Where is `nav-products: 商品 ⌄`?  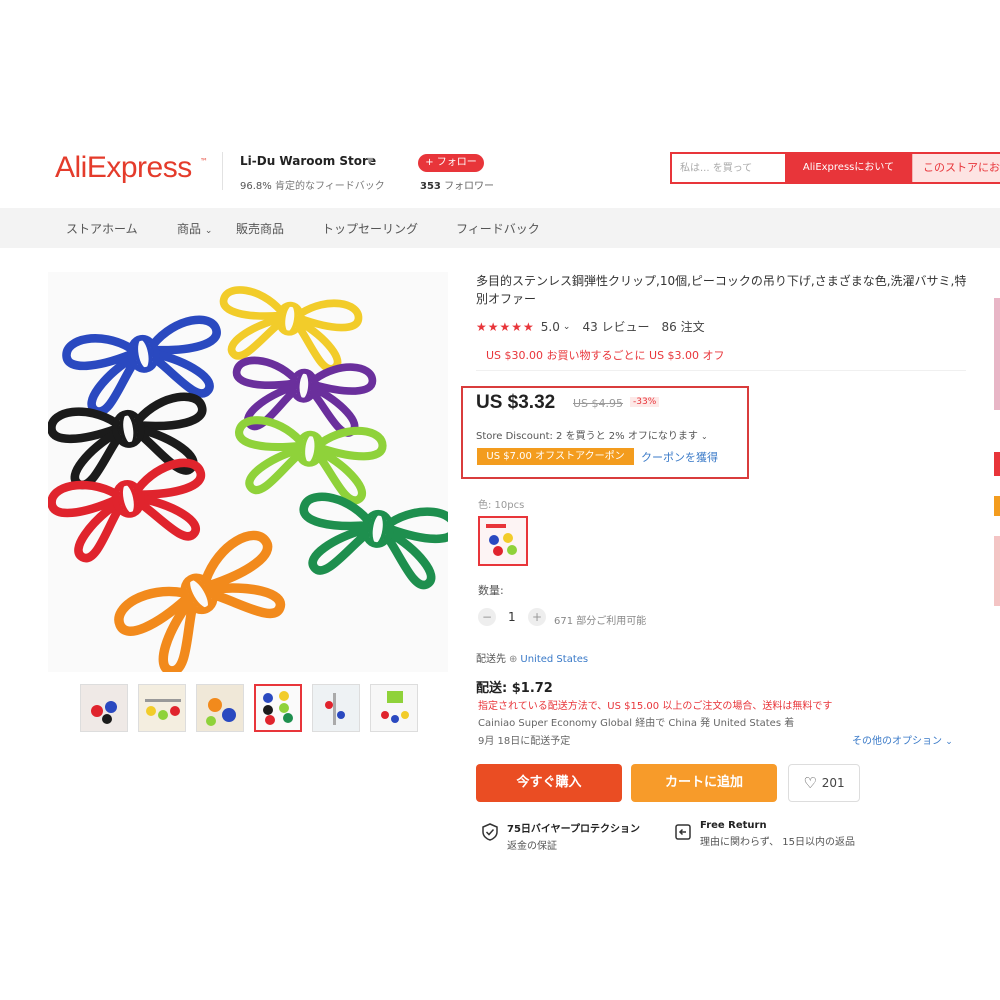 nav-products: 商品 ⌄ is located at coordinates (194, 228).